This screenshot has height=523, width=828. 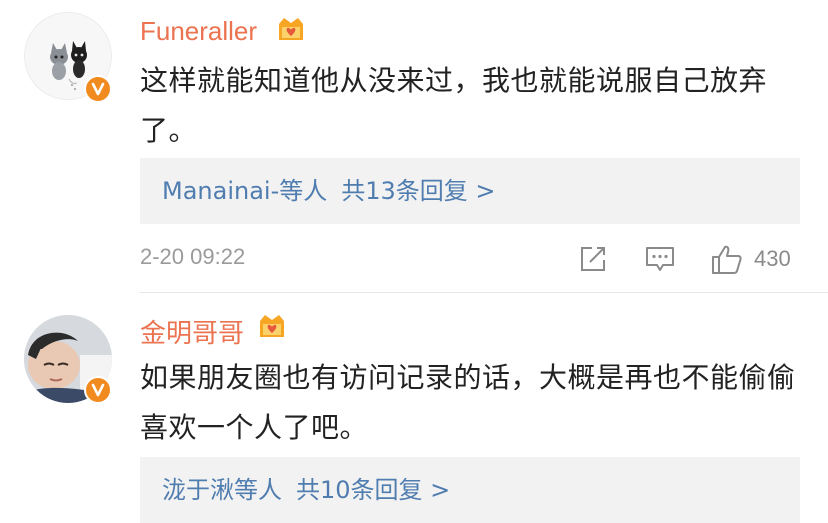 I want to click on reply-summary: Manainai-等人 共13条回复 >, so click(x=470, y=191).